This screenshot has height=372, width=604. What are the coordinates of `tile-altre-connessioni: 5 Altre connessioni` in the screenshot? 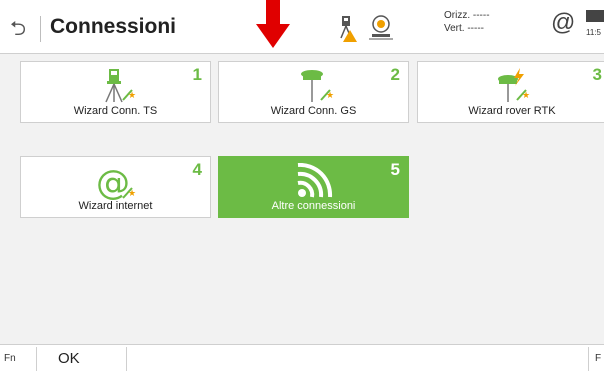 It's located at (313, 187).